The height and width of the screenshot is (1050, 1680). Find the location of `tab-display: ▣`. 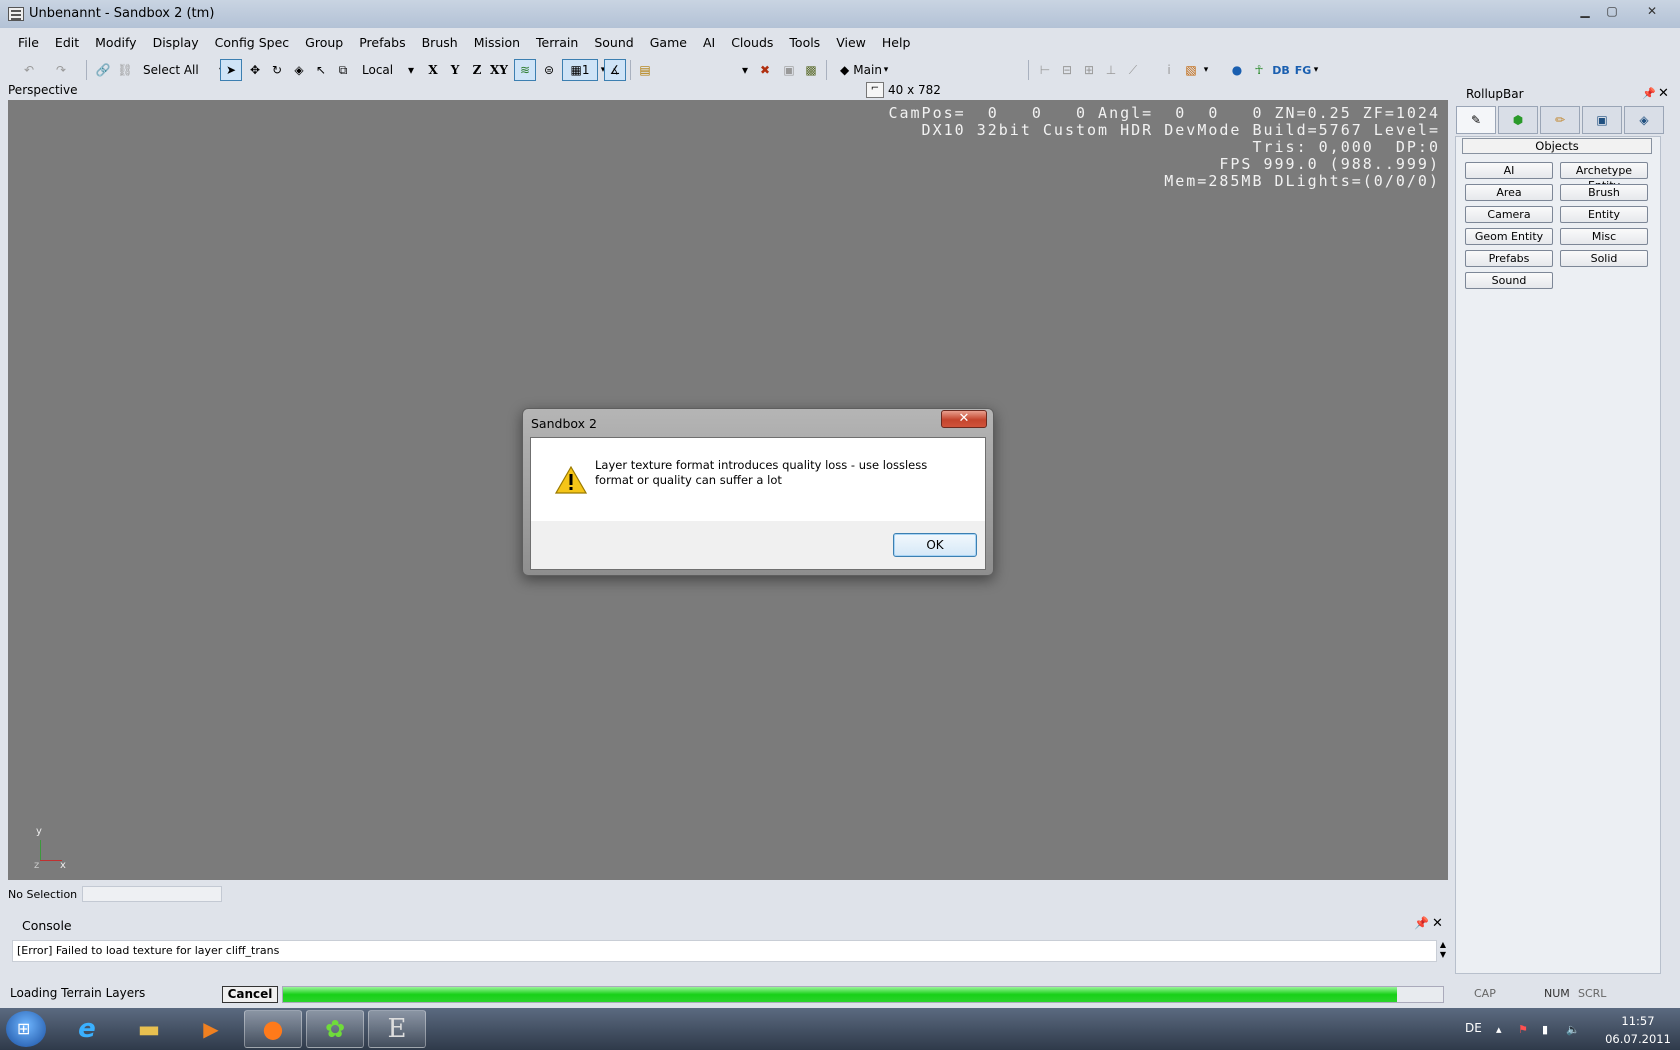

tab-display: ▣ is located at coordinates (1602, 120).